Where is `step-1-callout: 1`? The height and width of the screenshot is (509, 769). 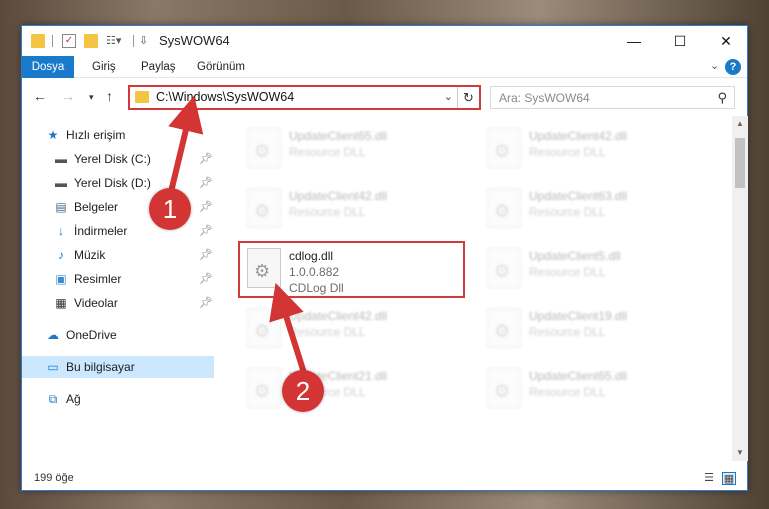
step-1-callout: 1 is located at coordinates (170, 209).